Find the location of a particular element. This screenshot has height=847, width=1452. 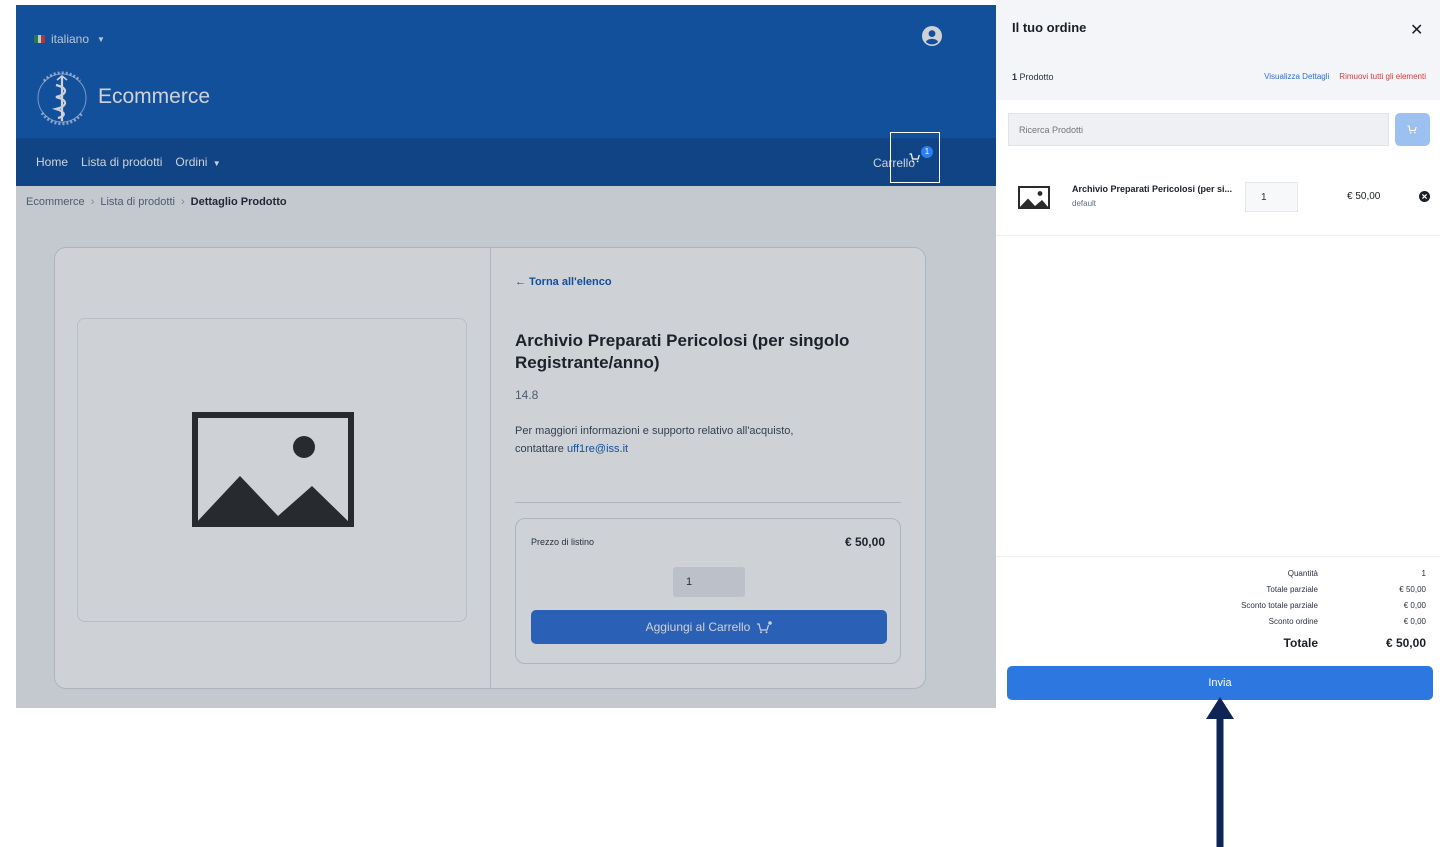

subtotal-label: Totale parziale is located at coordinates (1292, 589).